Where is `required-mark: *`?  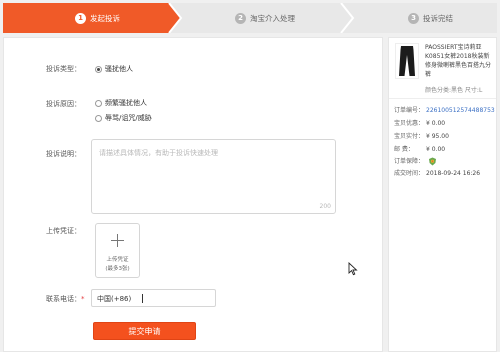
required-mark: * is located at coordinates (83, 299).